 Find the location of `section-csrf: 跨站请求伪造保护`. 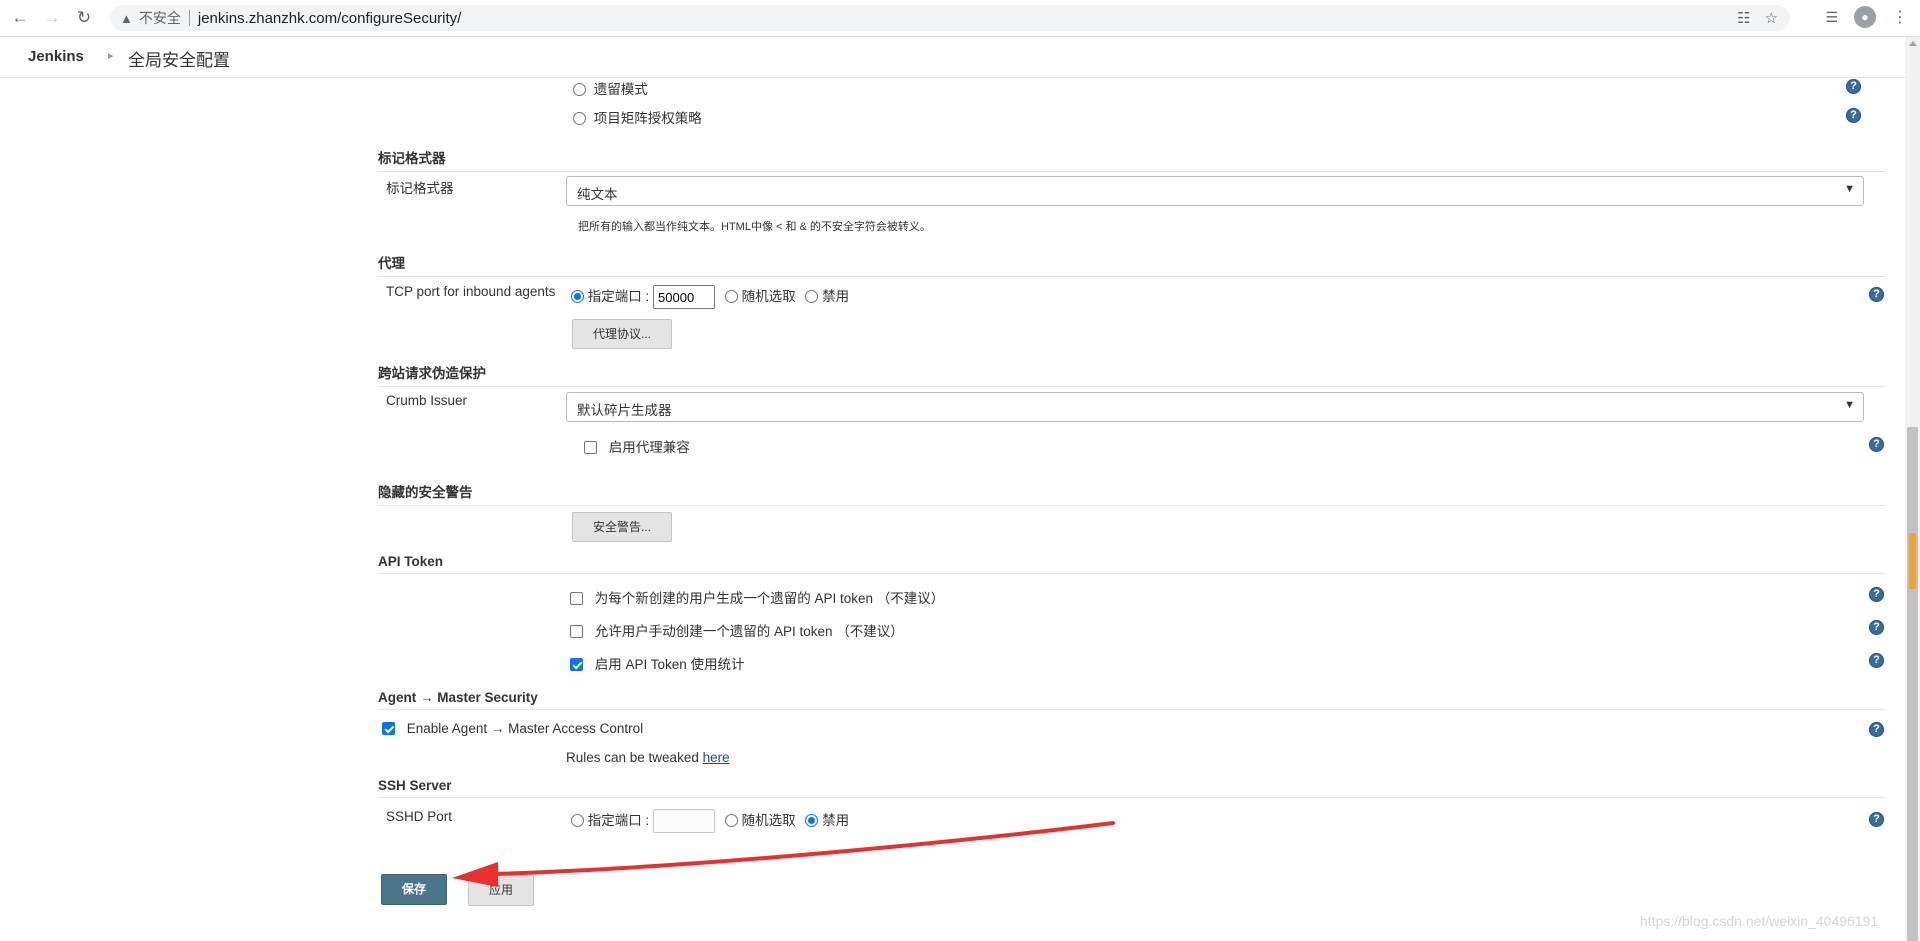

section-csrf: 跨站请求伪造保护 is located at coordinates (1131, 374).